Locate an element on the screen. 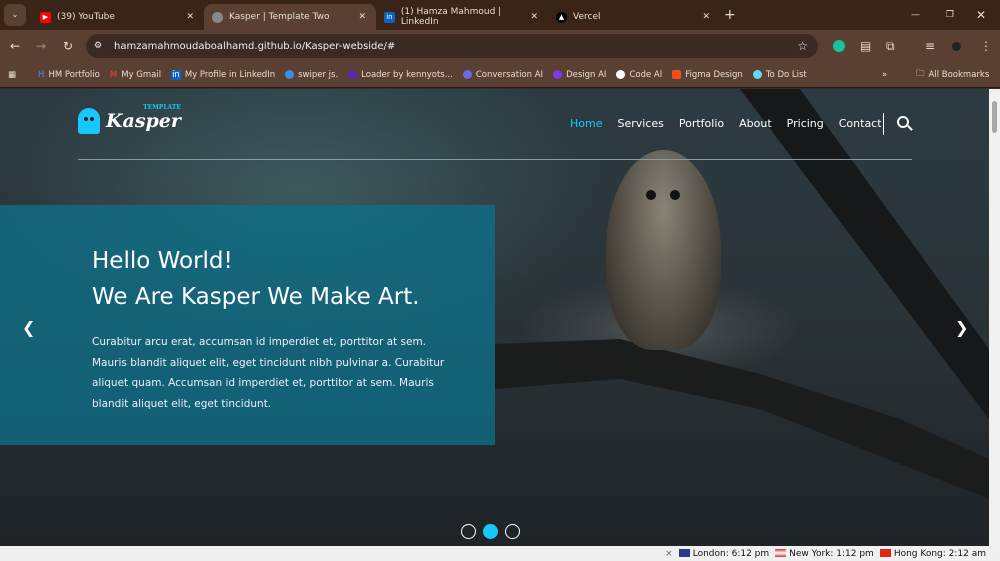  bookmark-label: Figma Design is located at coordinates (714, 74).